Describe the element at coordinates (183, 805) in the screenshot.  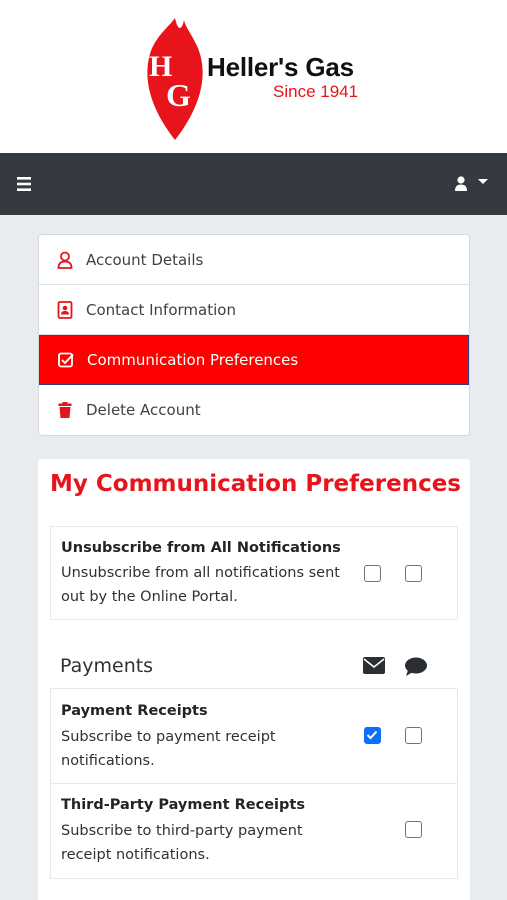
I see `row-title: Third-Party Payment Receipts` at that location.